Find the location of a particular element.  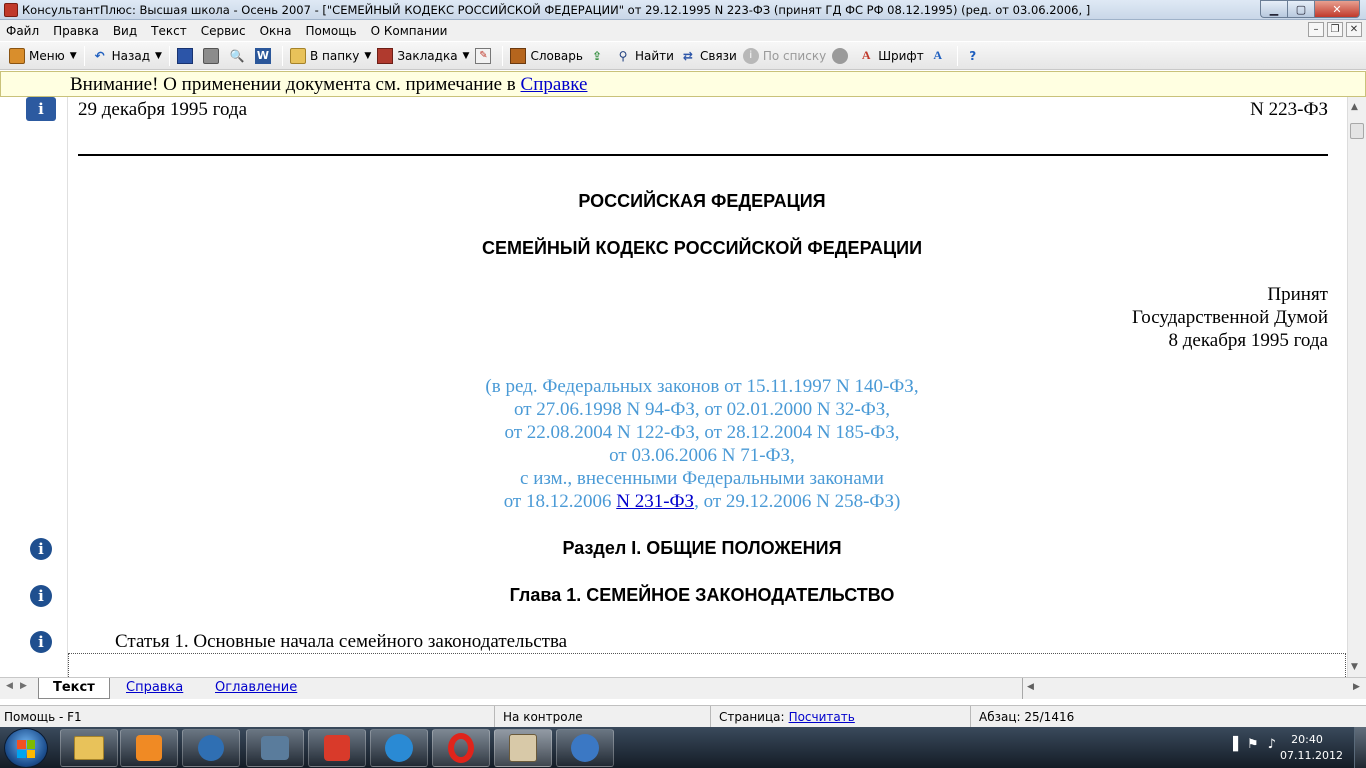

scroll-left-arrow: ◀ is located at coordinates (1030, 687).